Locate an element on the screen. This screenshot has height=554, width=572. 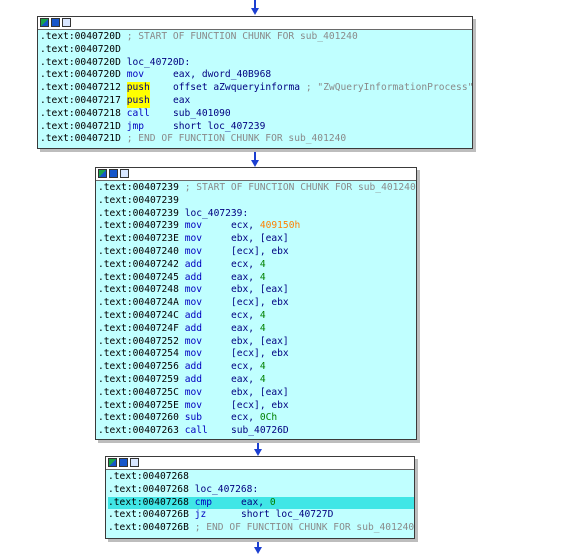
code-line: .text:00407259 add eax, 4 is located at coordinates (257, 380).